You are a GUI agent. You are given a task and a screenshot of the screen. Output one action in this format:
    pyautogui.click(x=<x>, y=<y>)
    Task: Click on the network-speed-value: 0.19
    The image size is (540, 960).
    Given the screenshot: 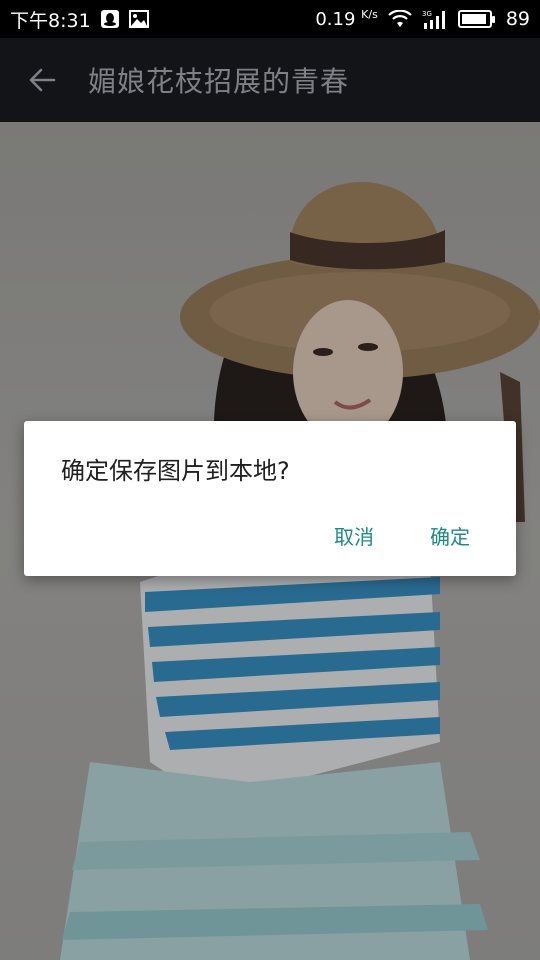 What is the action you would take?
    pyautogui.click(x=335, y=19)
    